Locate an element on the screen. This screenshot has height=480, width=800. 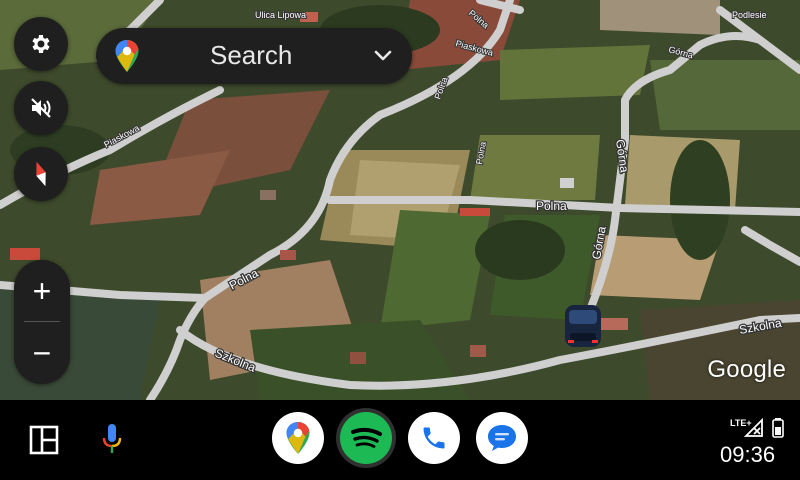
google-maps-icon is located at coordinates (298, 438).